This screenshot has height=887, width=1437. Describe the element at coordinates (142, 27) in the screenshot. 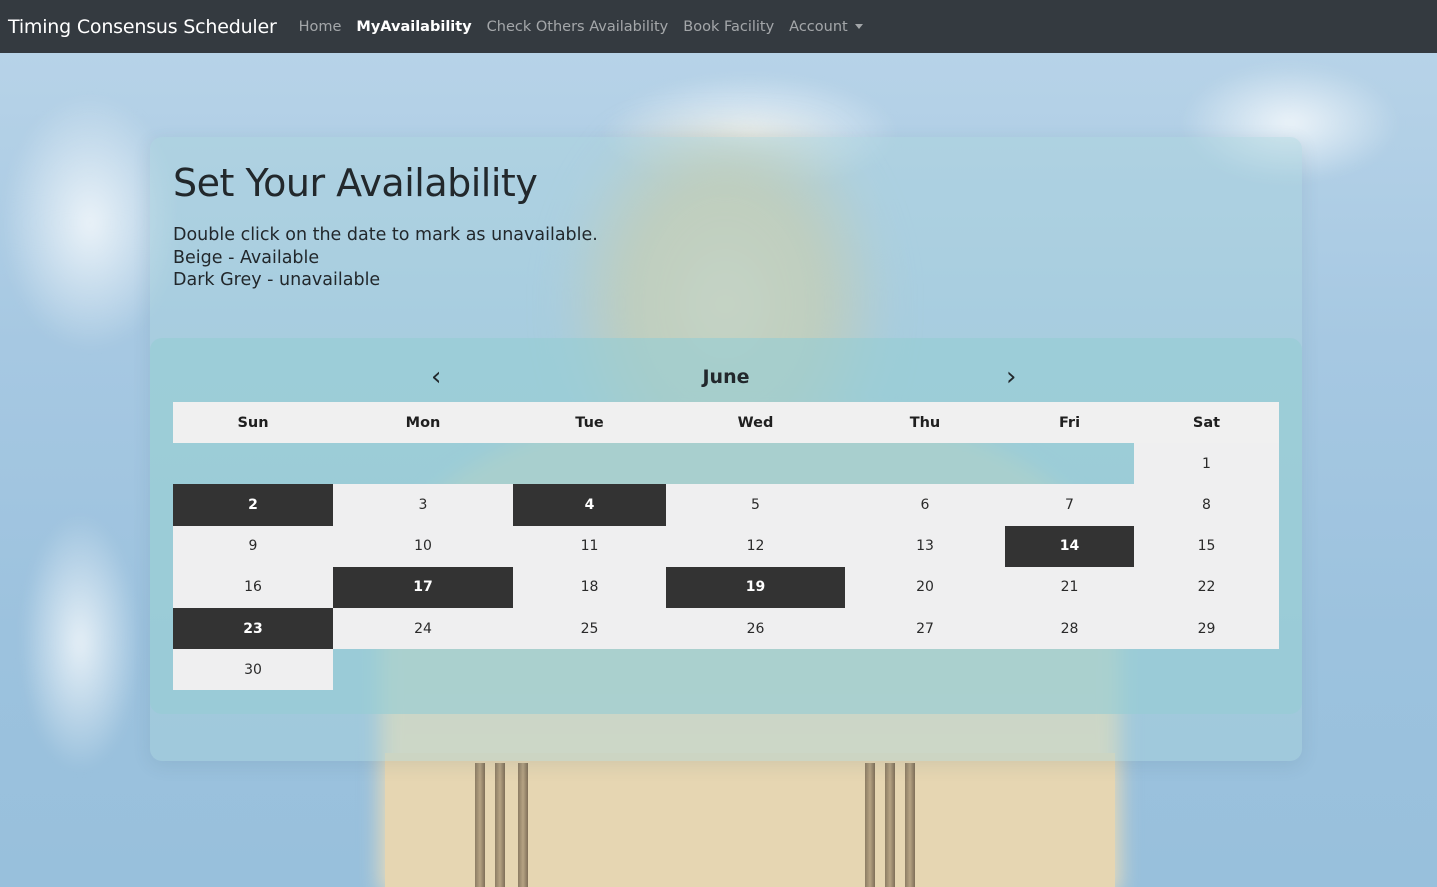

I see `brand-title: Timing Consensus Scheduler` at that location.